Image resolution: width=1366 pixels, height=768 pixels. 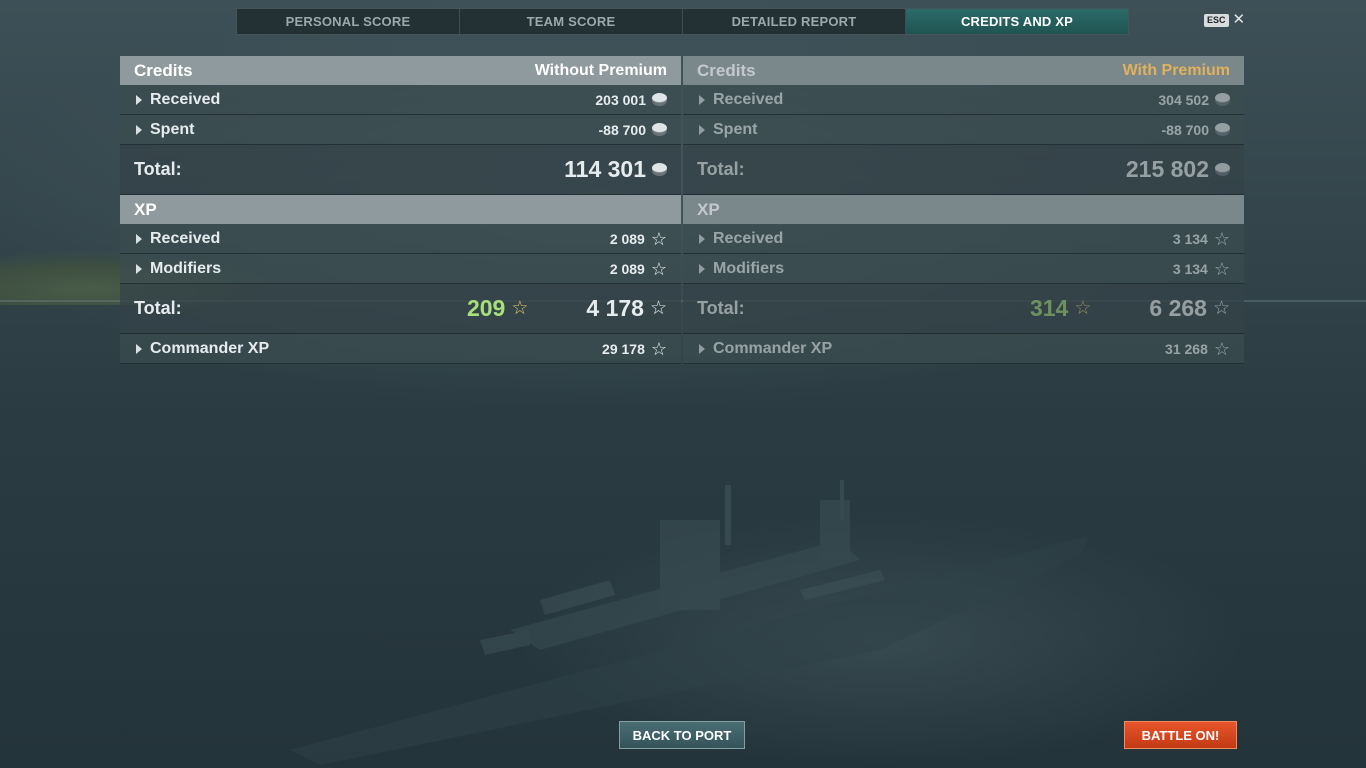 What do you see at coordinates (486, 308) in the screenshot?
I see `xp-base-value: 209` at bounding box center [486, 308].